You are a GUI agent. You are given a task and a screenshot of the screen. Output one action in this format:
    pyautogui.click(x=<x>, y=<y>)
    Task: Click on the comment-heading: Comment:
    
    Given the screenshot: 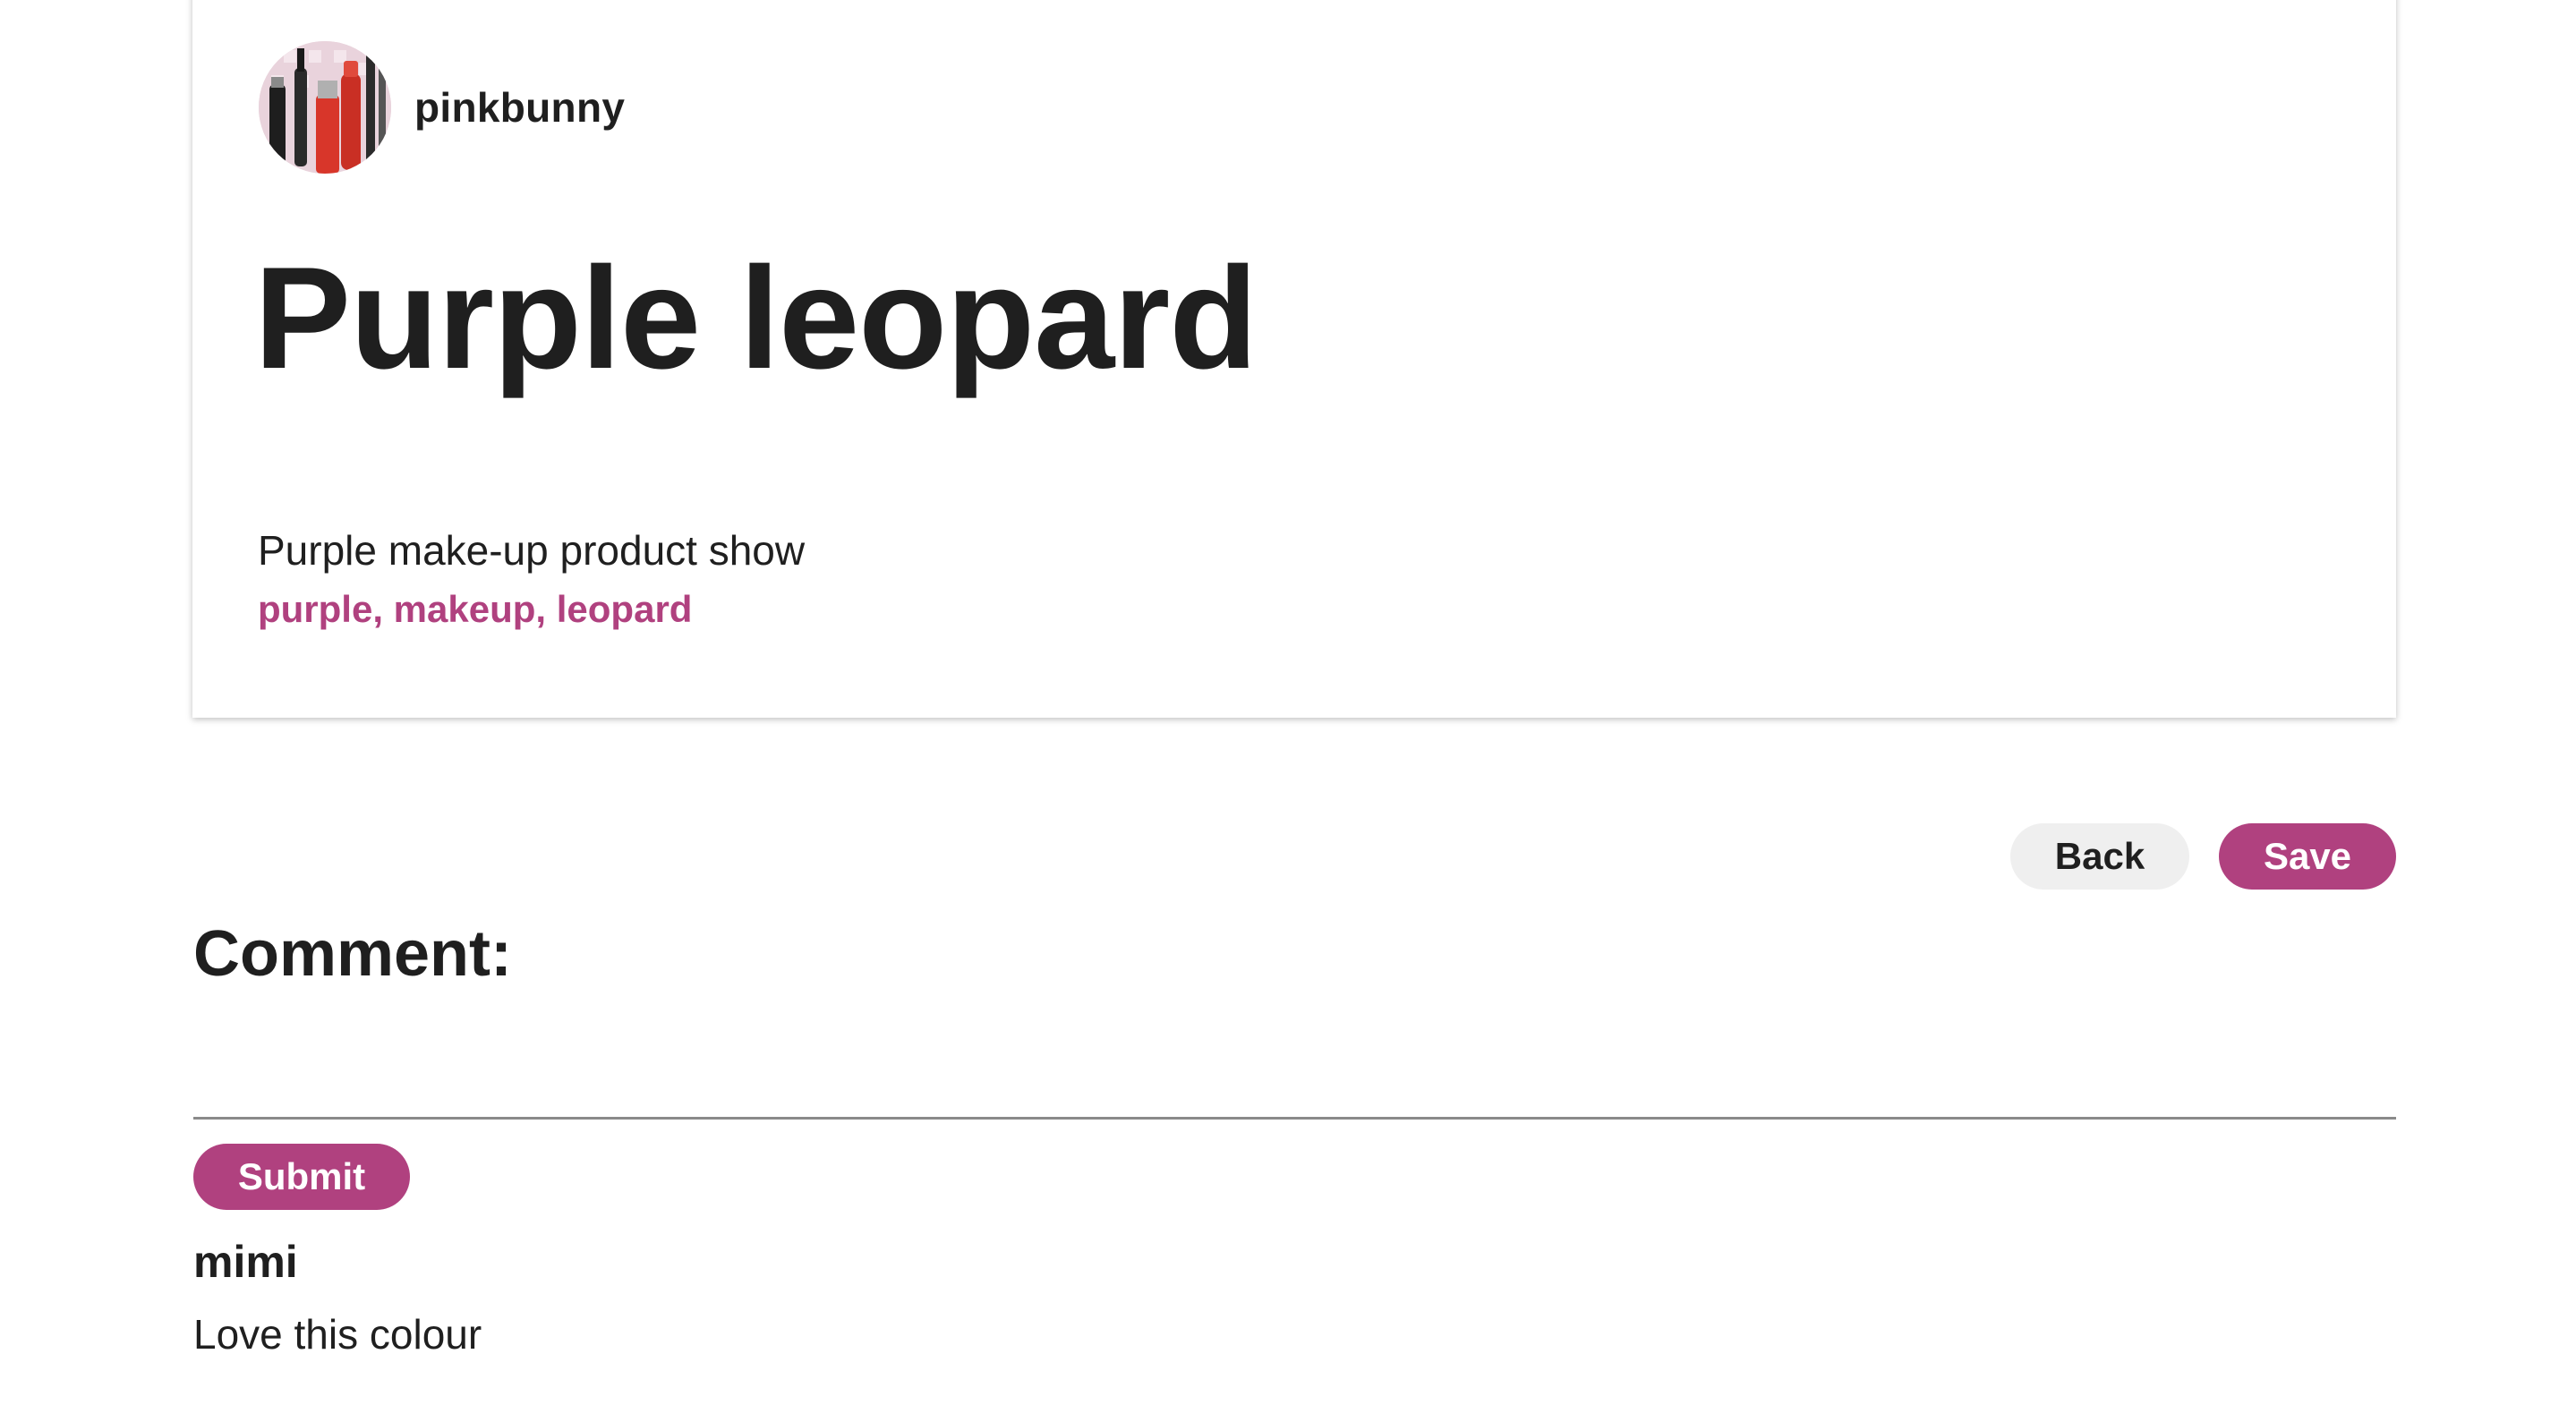 What is the action you would take?
    pyautogui.click(x=352, y=954)
    